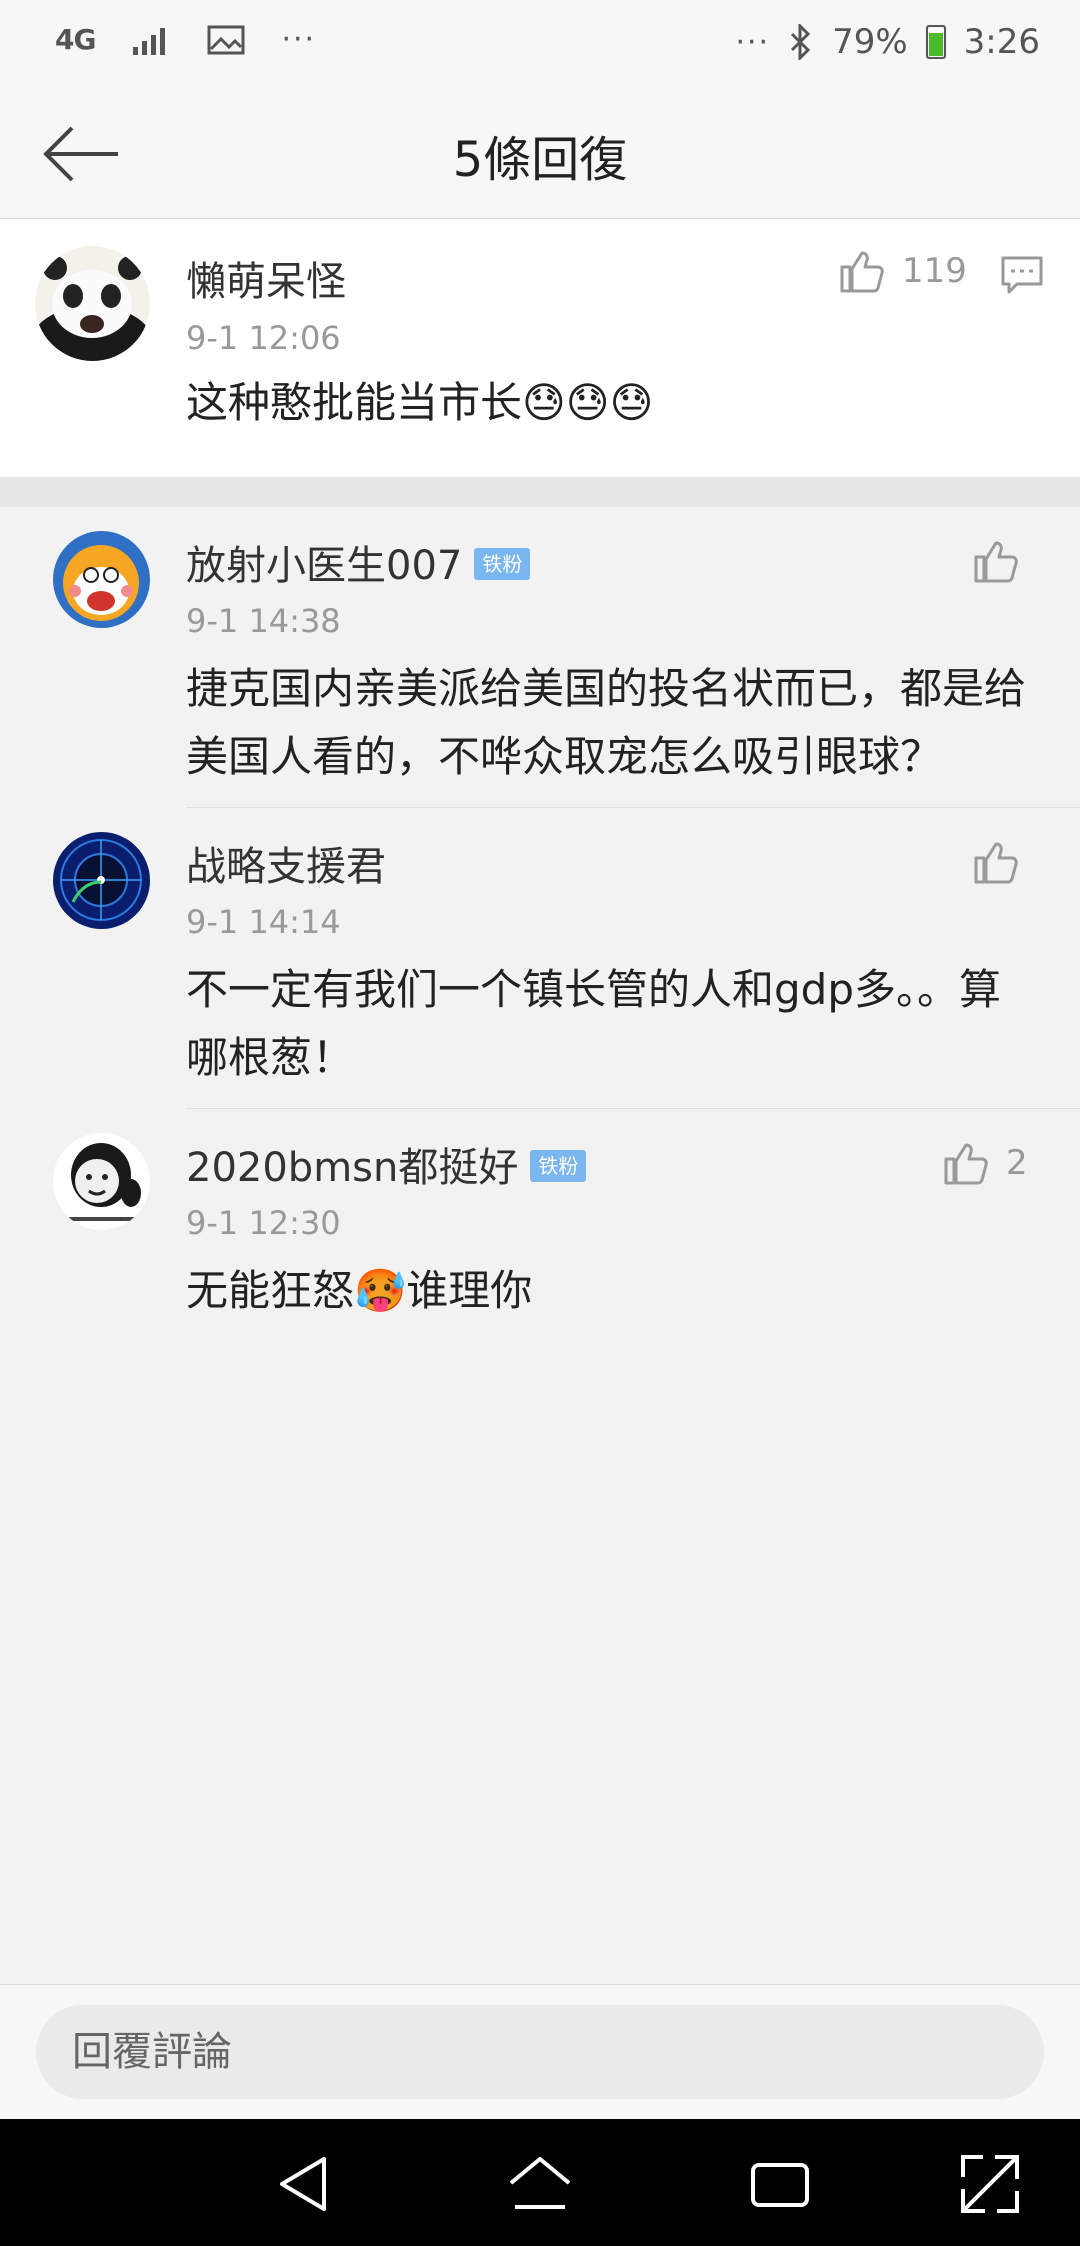 The width and height of the screenshot is (1080, 2246). I want to click on reply-text: 无能狂怒🥵谁理你, so click(359, 1290).